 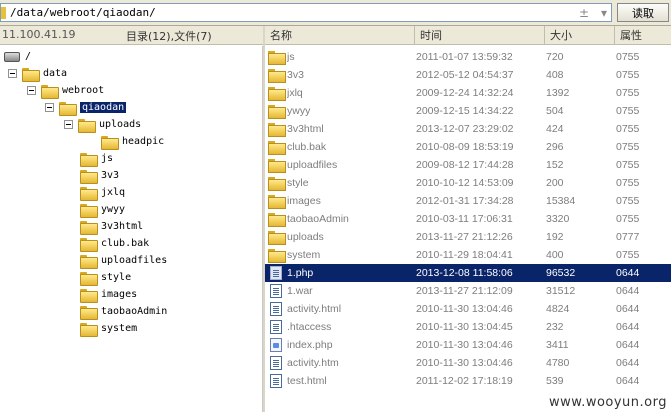 What do you see at coordinates (480, 35) in the screenshot?
I see `column-header-time: 时间` at bounding box center [480, 35].